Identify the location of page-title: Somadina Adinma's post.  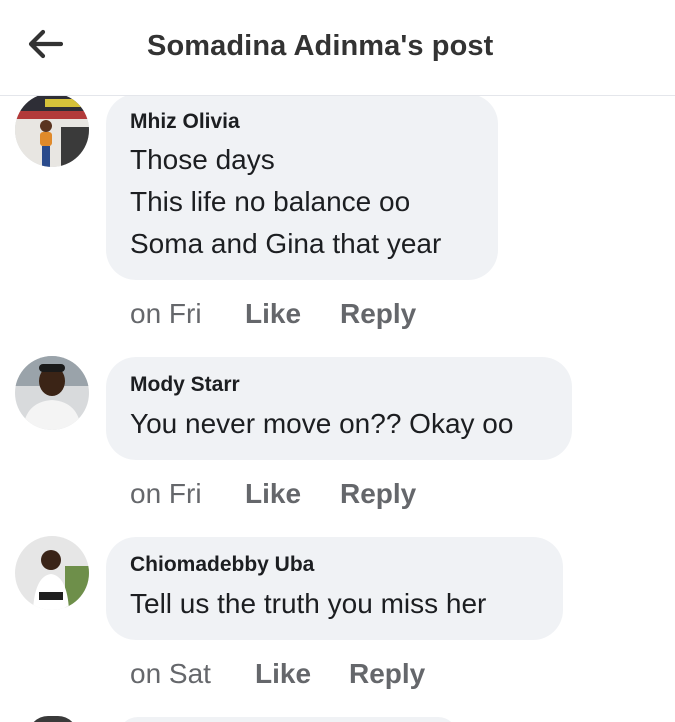
(320, 46).